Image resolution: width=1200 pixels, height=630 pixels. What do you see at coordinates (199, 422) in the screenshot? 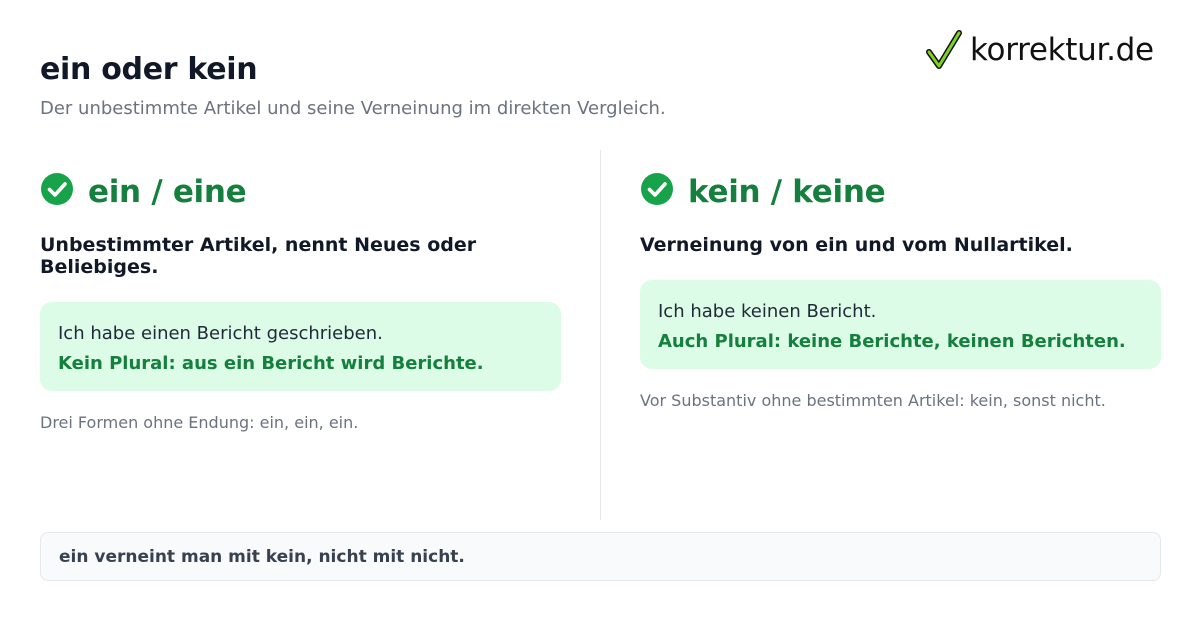
I see `column-hint: Drei Formen ohne Endung: ein, ein, ein.` at bounding box center [199, 422].